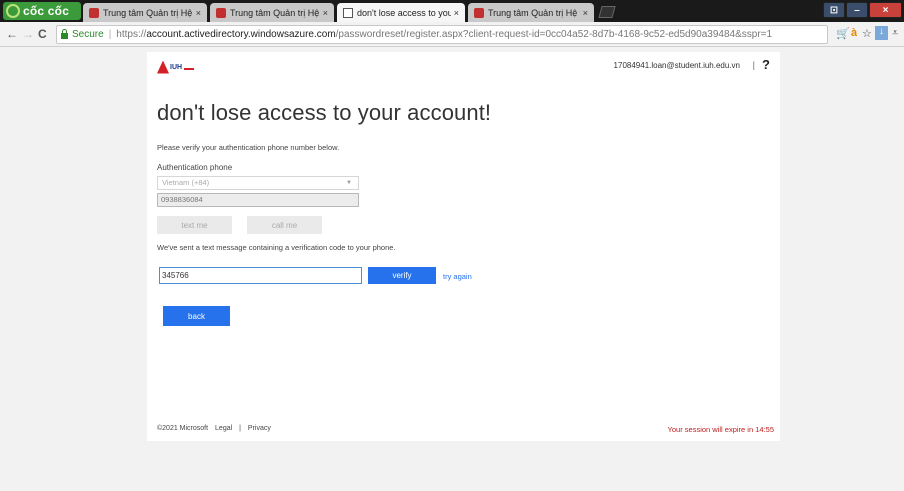 Image resolution: width=904 pixels, height=491 pixels. Describe the element at coordinates (854, 33) in the screenshot. I see `coccoc-a-icon: à` at that location.